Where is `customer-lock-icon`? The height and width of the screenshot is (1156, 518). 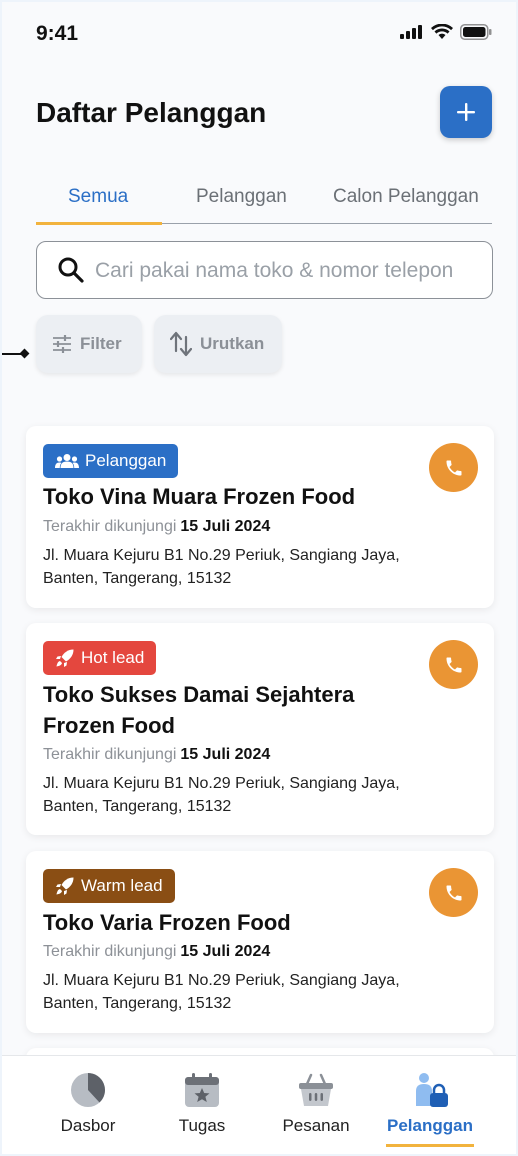 customer-lock-icon is located at coordinates (432, 1090).